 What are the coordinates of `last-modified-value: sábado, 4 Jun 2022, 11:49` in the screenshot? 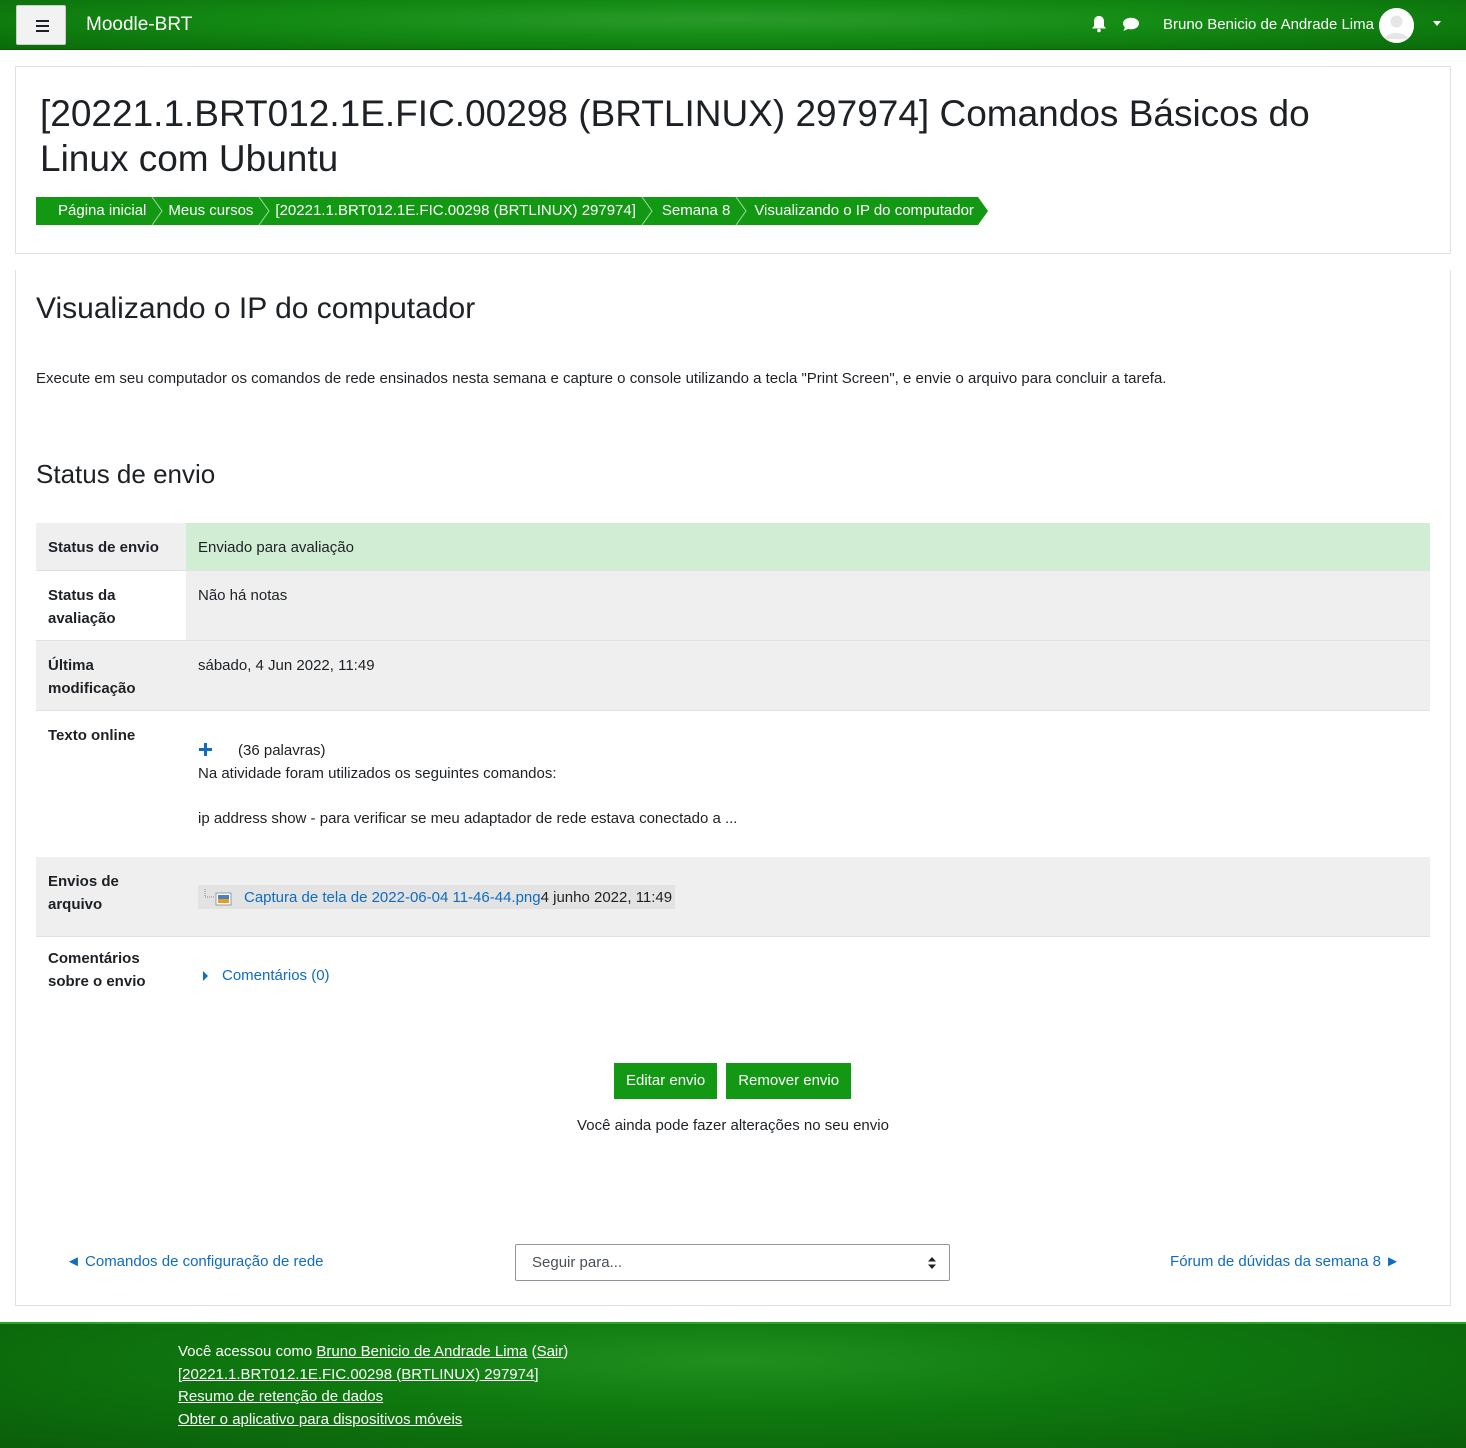 It's located at (286, 665).